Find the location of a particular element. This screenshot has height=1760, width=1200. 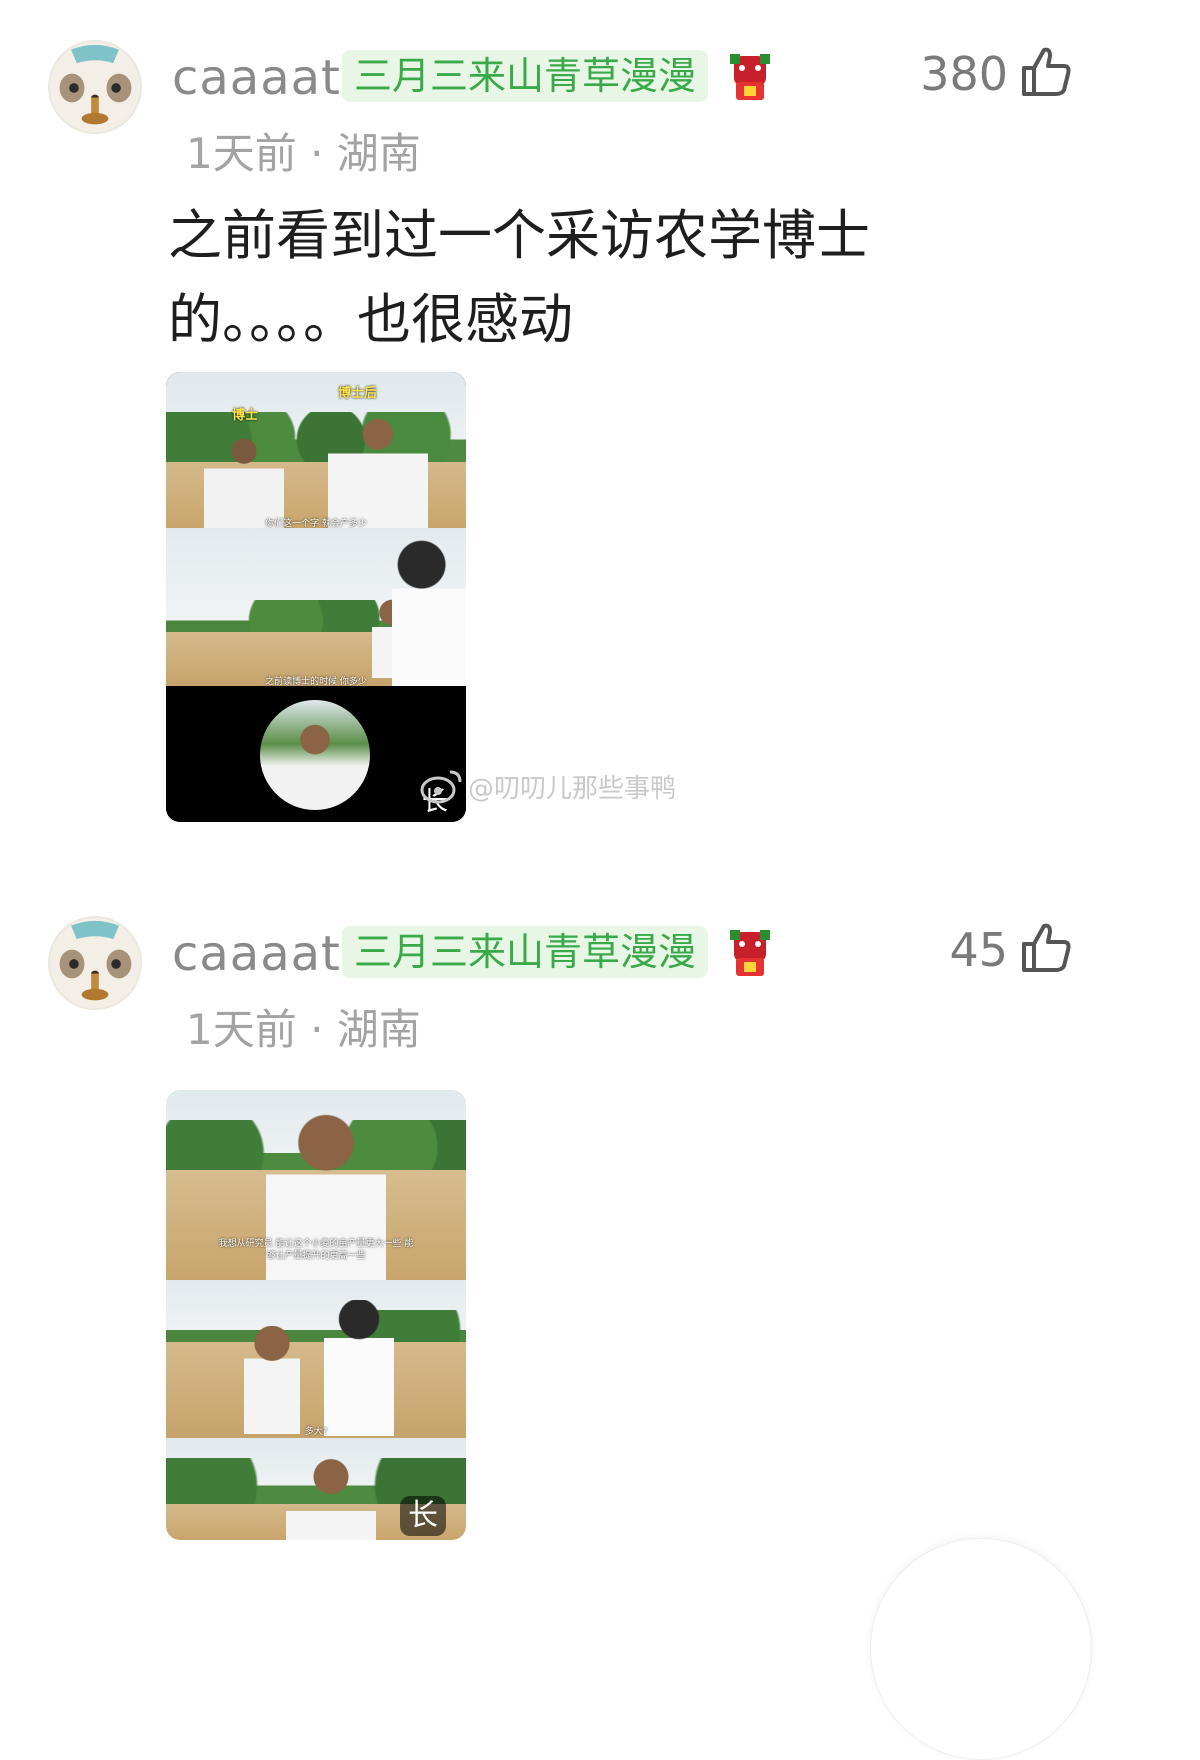

weibo-icon is located at coordinates (441, 787).